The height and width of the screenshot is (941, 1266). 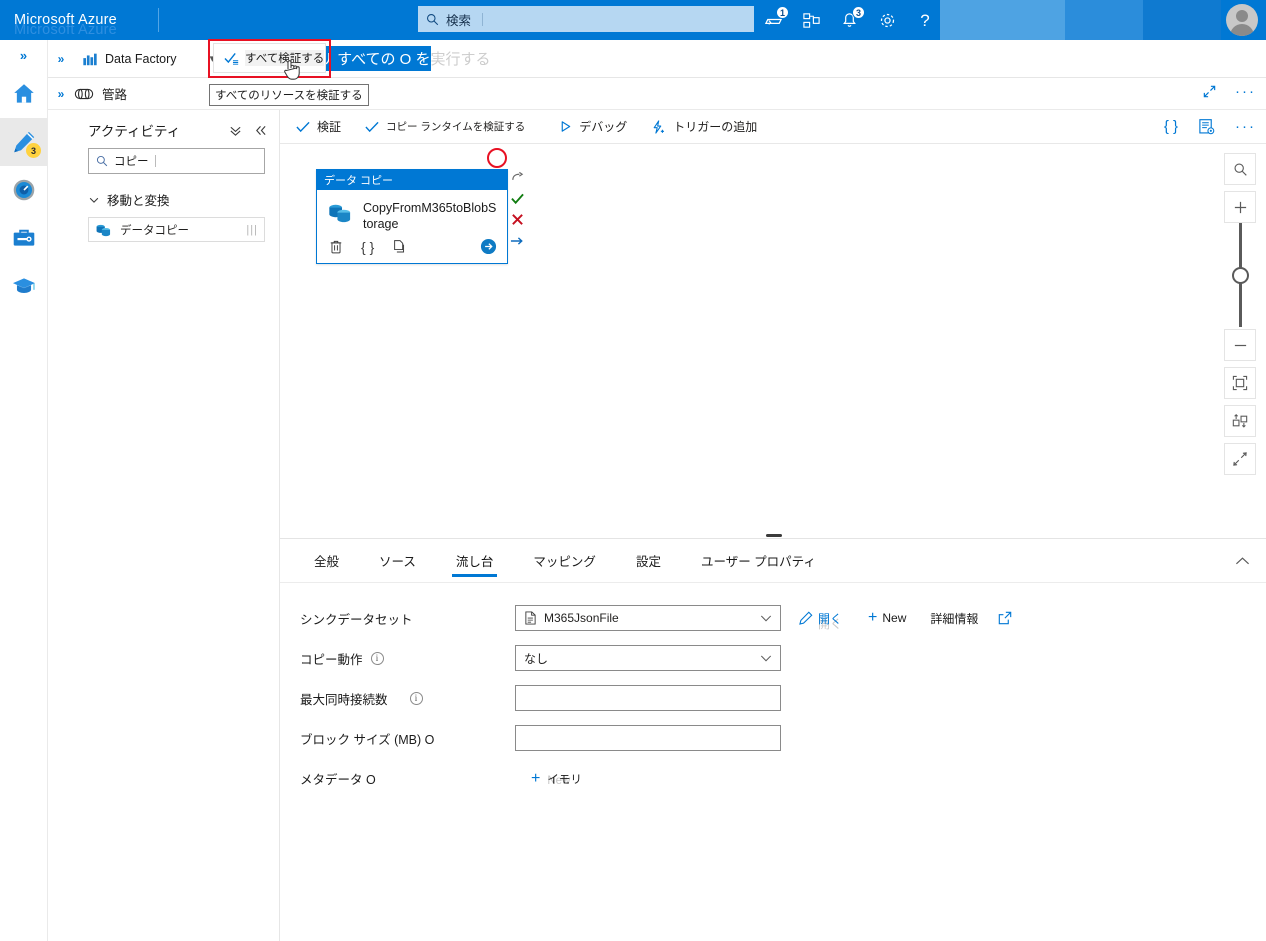 What do you see at coordinates (176, 229) in the screenshot?
I see `activity-item-copy-data: データコピー |||` at bounding box center [176, 229].